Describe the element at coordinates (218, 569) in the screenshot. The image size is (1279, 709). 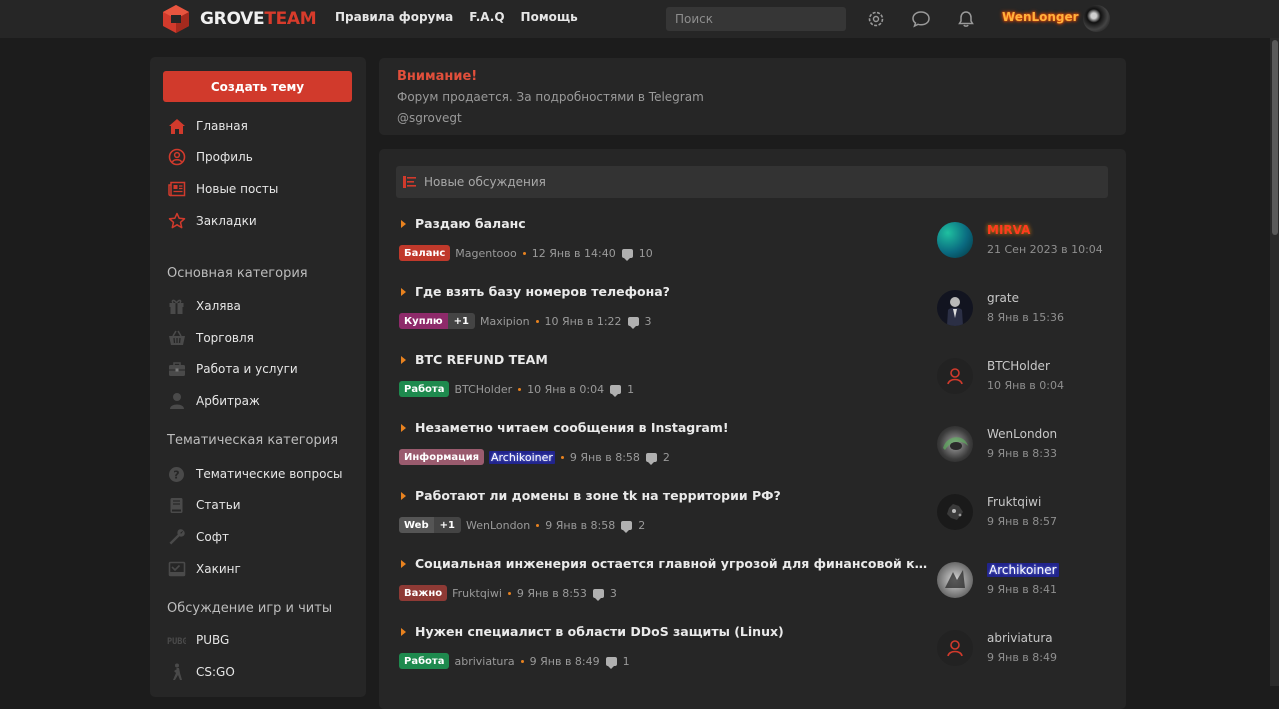
I see `sidebar-item-label: Хакинг` at that location.